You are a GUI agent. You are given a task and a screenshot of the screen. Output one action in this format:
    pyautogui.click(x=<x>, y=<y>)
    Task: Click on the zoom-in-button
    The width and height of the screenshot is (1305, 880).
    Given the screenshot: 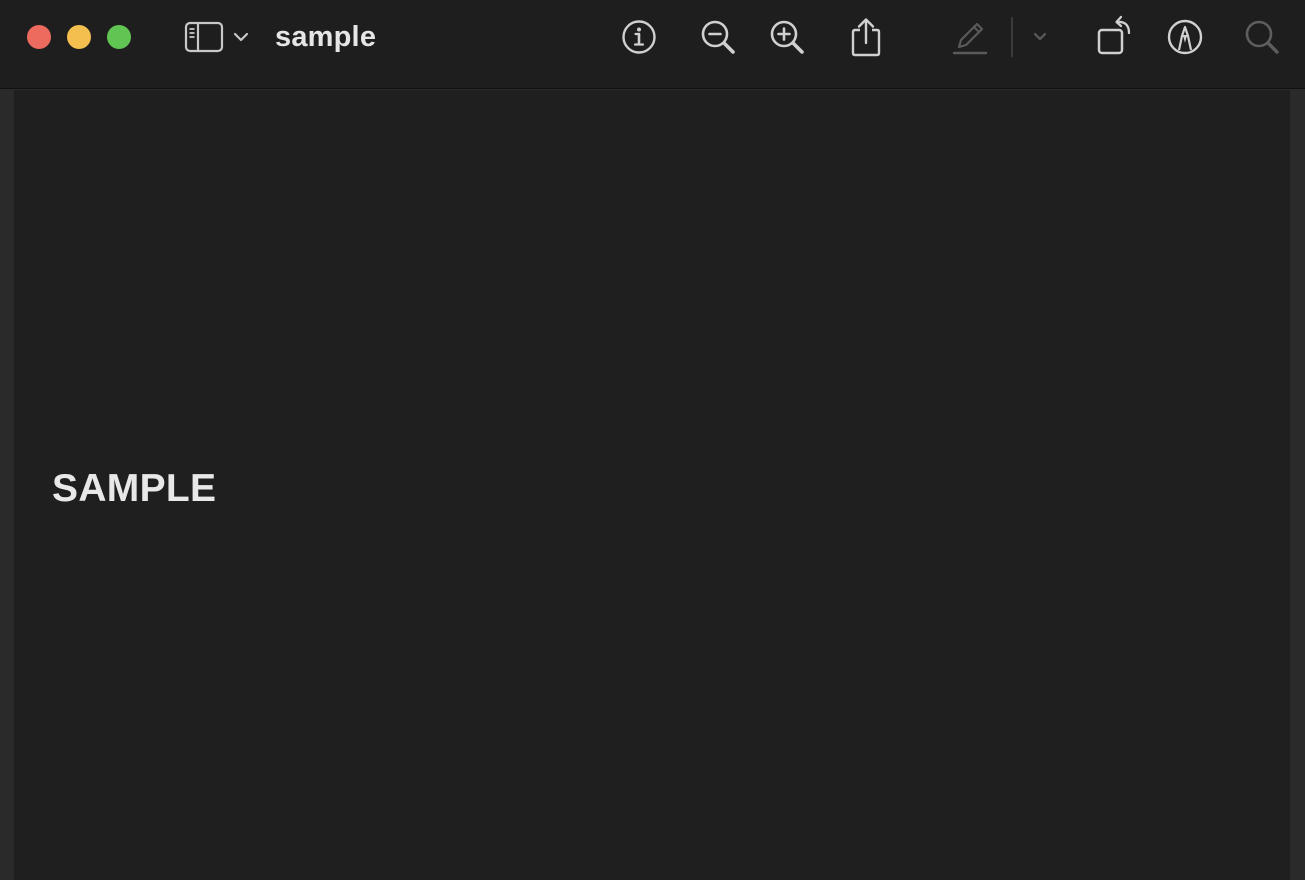 What is the action you would take?
    pyautogui.click(x=787, y=37)
    